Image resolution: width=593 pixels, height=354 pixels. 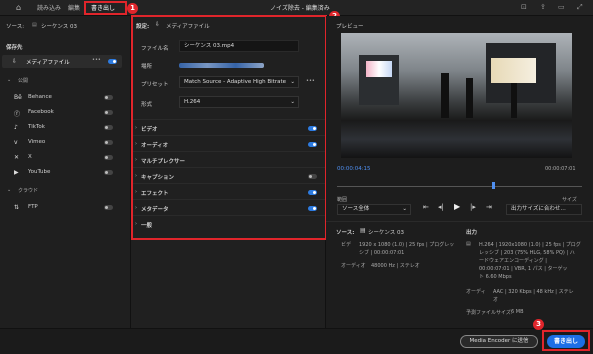 I want to click on destination-behance: Behance, so click(x=40, y=97).